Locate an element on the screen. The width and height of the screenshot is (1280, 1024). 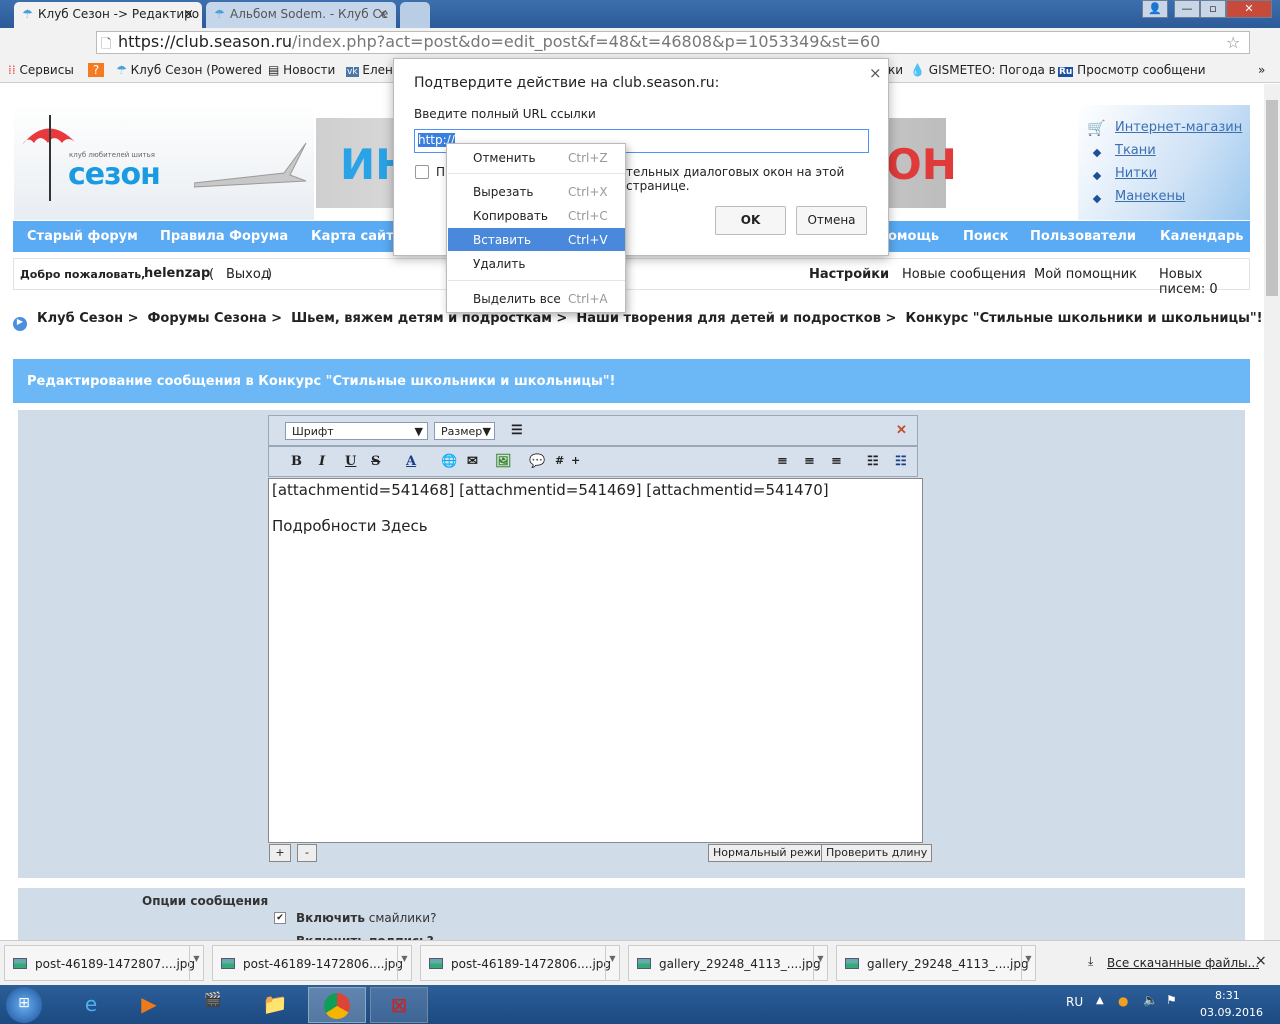
download-item: post-46189-1472807....jpg ▼ is located at coordinates (104, 963).